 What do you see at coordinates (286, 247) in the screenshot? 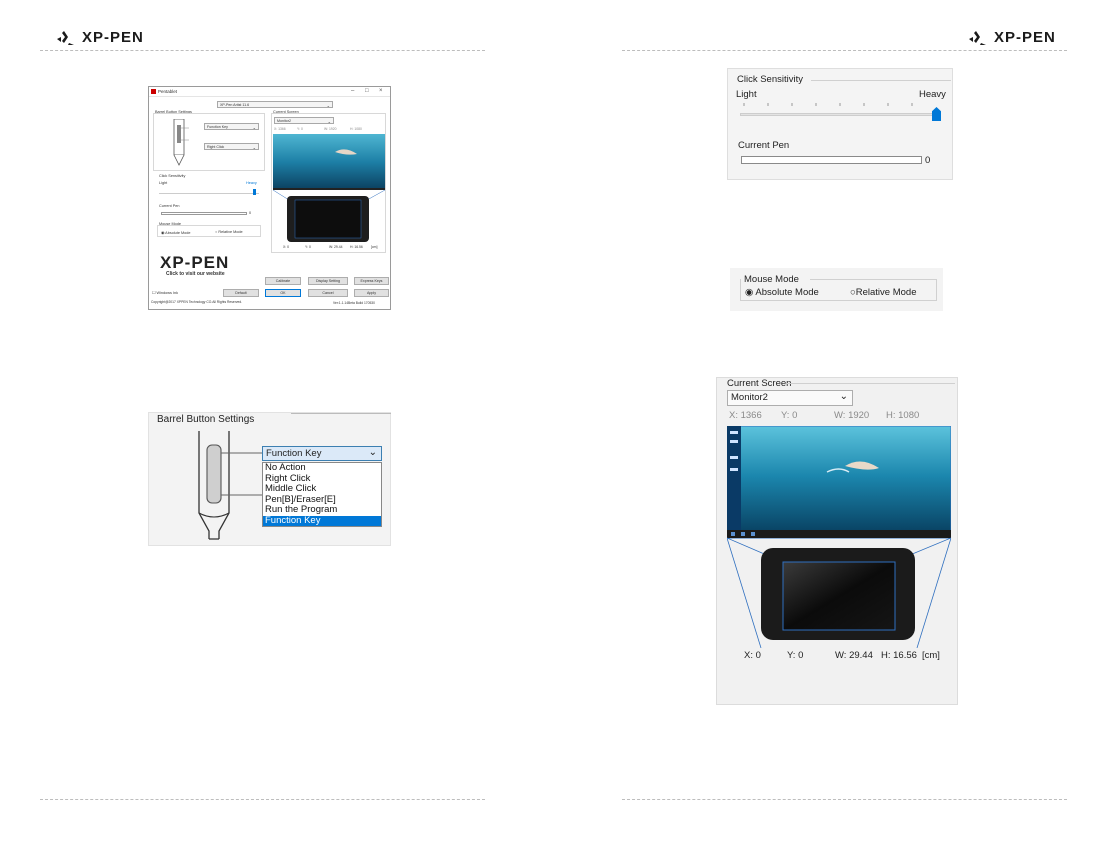
I see `tablet-x: X: 0` at bounding box center [286, 247].